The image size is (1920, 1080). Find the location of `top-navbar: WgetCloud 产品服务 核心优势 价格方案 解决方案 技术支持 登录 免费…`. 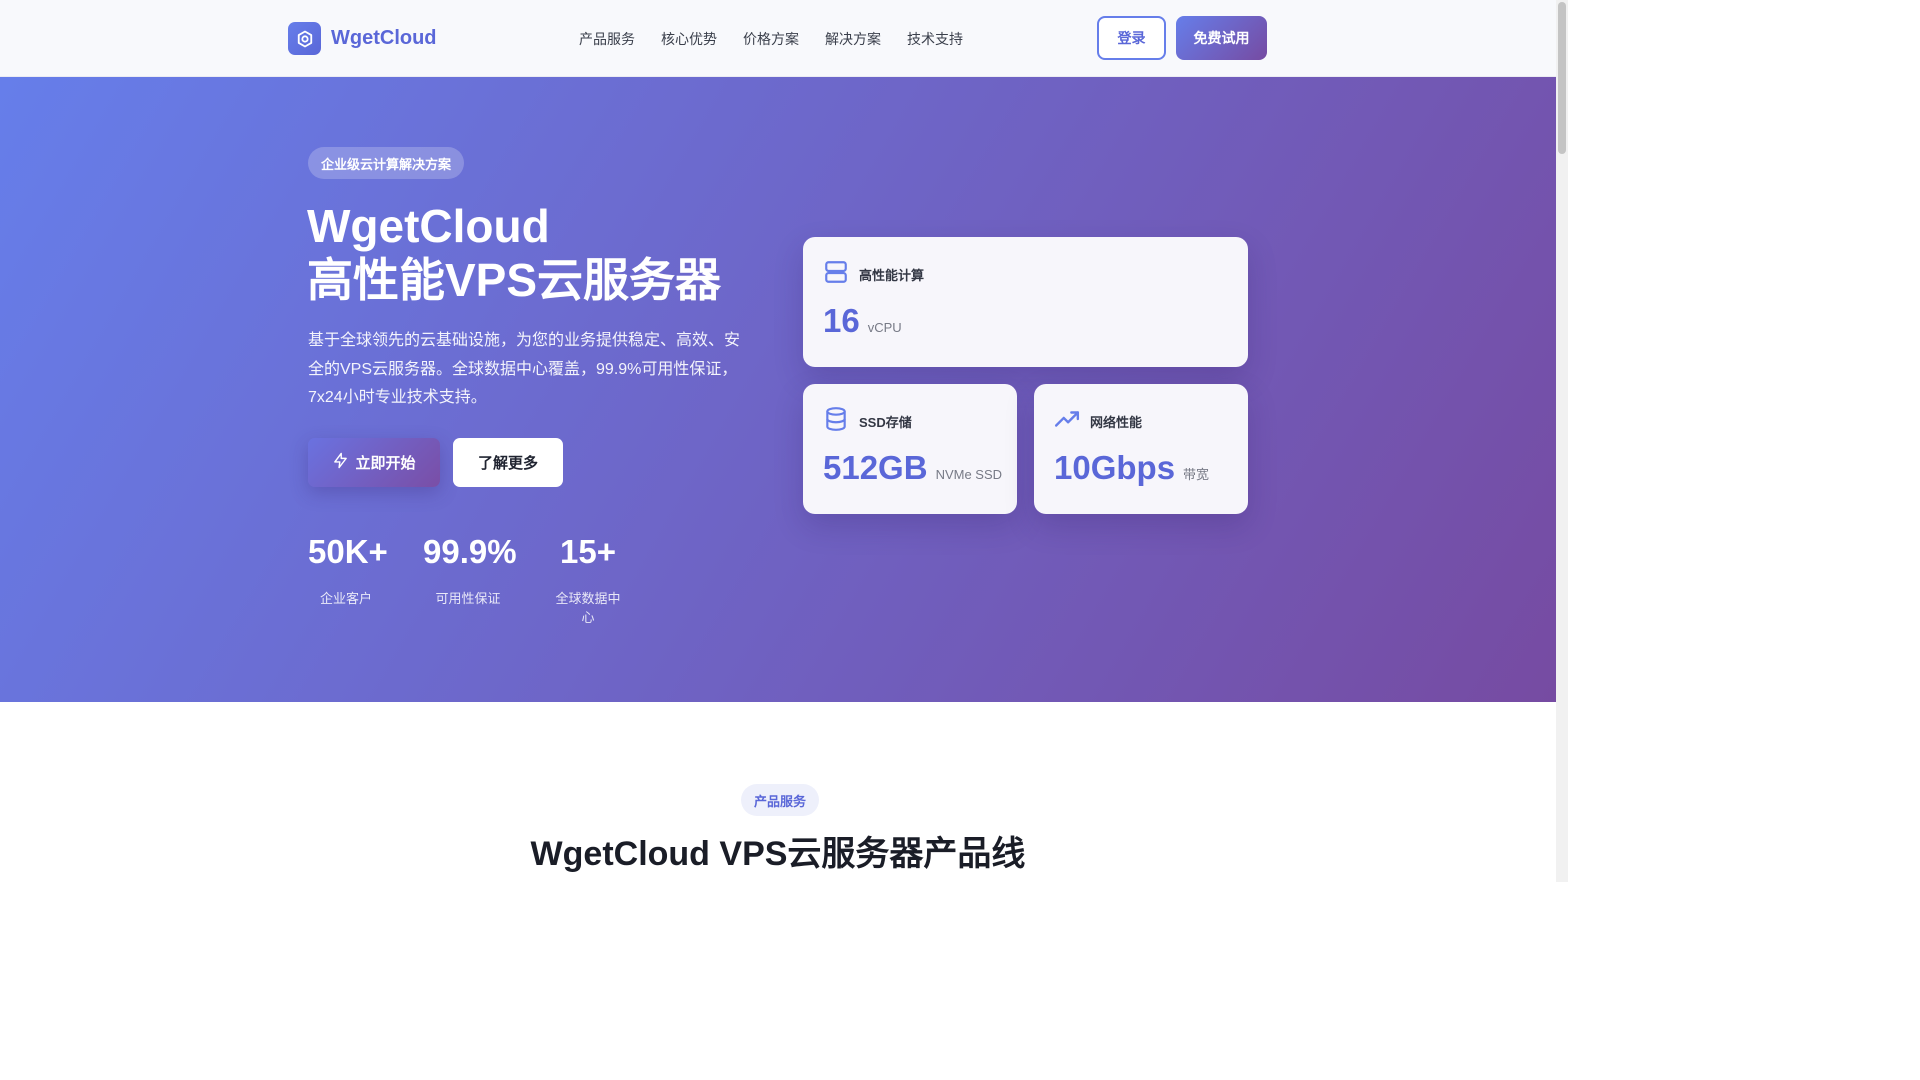

top-navbar: WgetCloud 产品服务 核心优势 价格方案 解决方案 技术支持 登录 免费… is located at coordinates (778, 38).